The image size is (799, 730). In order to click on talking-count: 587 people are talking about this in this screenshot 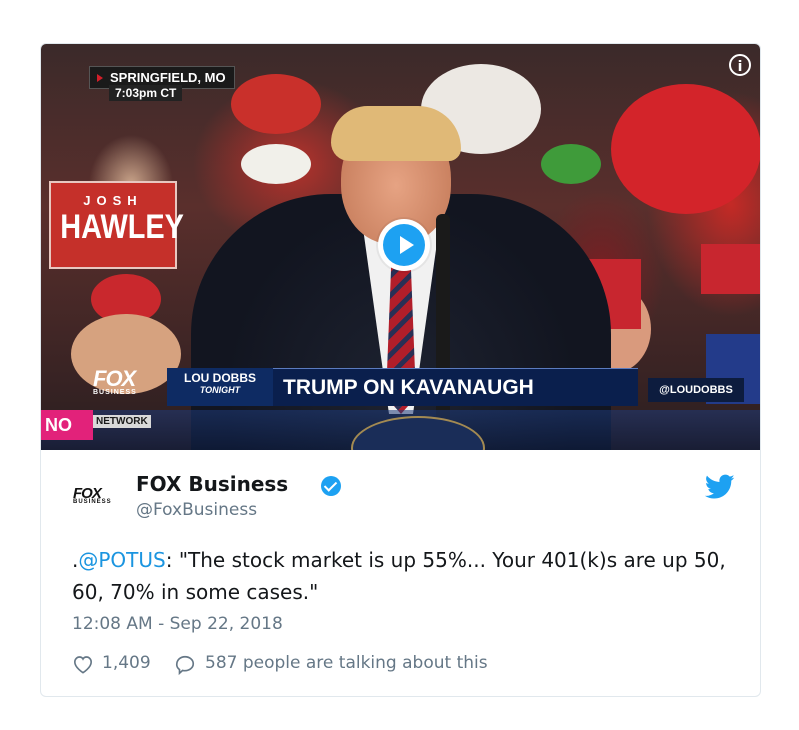, I will do `click(346, 663)`.